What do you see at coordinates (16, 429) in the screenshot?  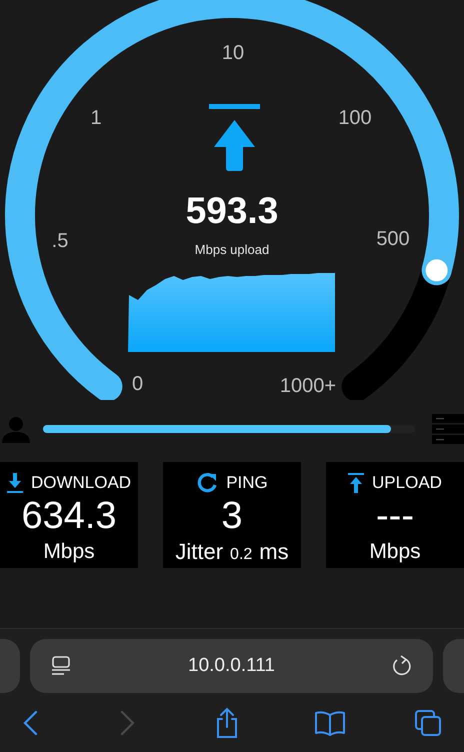 I see `user-icon` at bounding box center [16, 429].